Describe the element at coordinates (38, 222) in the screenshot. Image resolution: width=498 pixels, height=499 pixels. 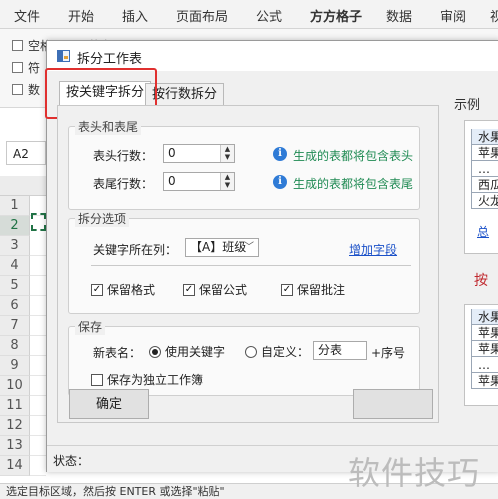
I see `active-cell` at that location.